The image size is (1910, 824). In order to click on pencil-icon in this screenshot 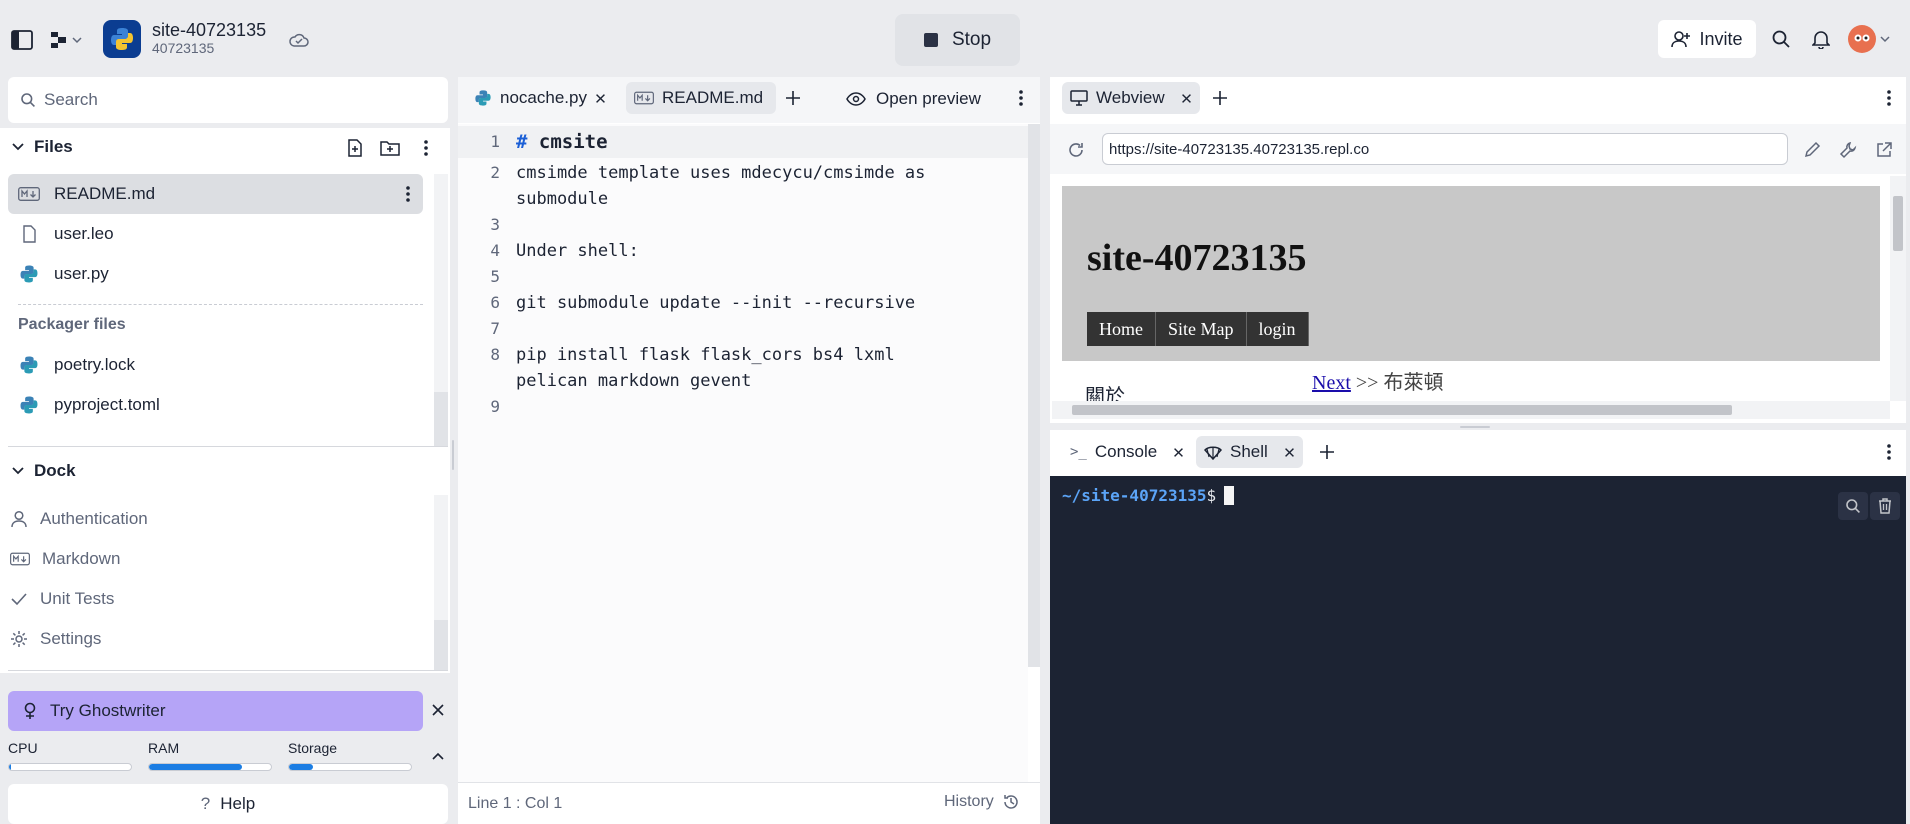, I will do `click(1812, 150)`.